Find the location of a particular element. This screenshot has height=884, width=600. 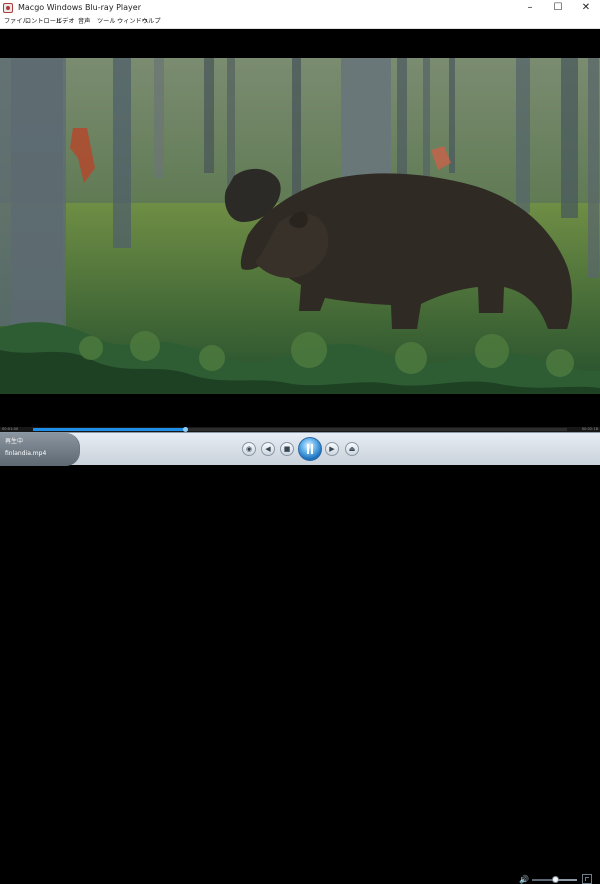

next-button: ▶ is located at coordinates (332, 449).